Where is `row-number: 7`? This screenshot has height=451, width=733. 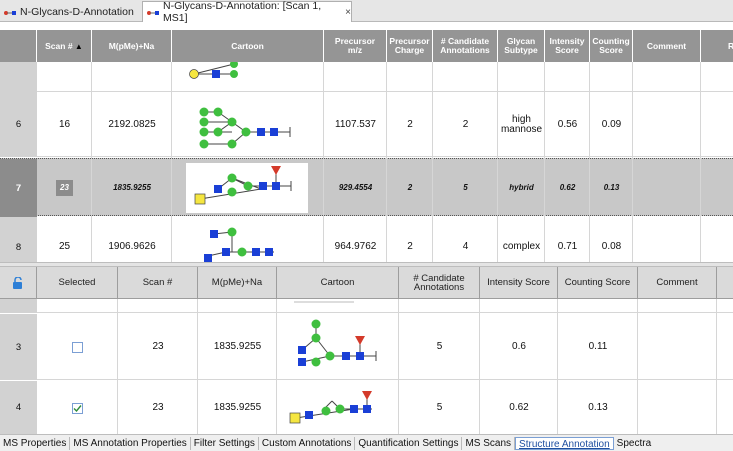
row-number: 7 is located at coordinates (18, 188).